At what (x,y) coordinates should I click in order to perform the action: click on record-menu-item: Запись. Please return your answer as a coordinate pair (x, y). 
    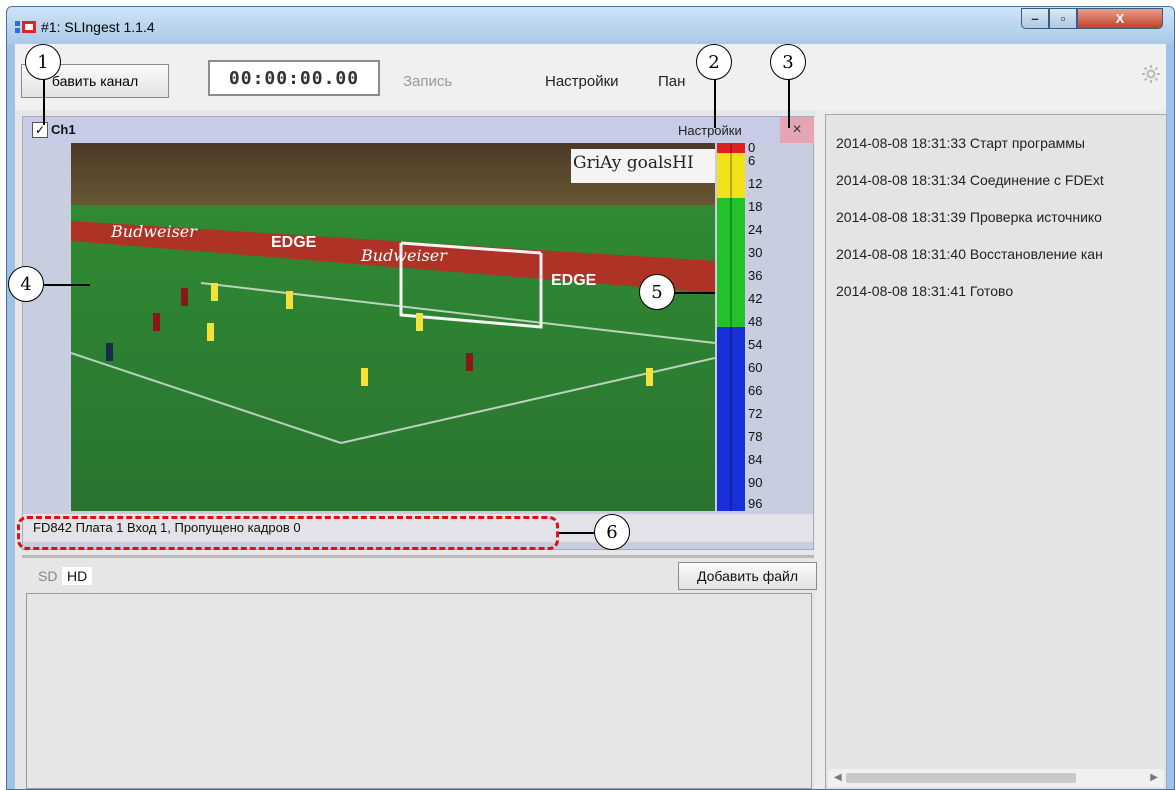
    Looking at the image, I should click on (427, 81).